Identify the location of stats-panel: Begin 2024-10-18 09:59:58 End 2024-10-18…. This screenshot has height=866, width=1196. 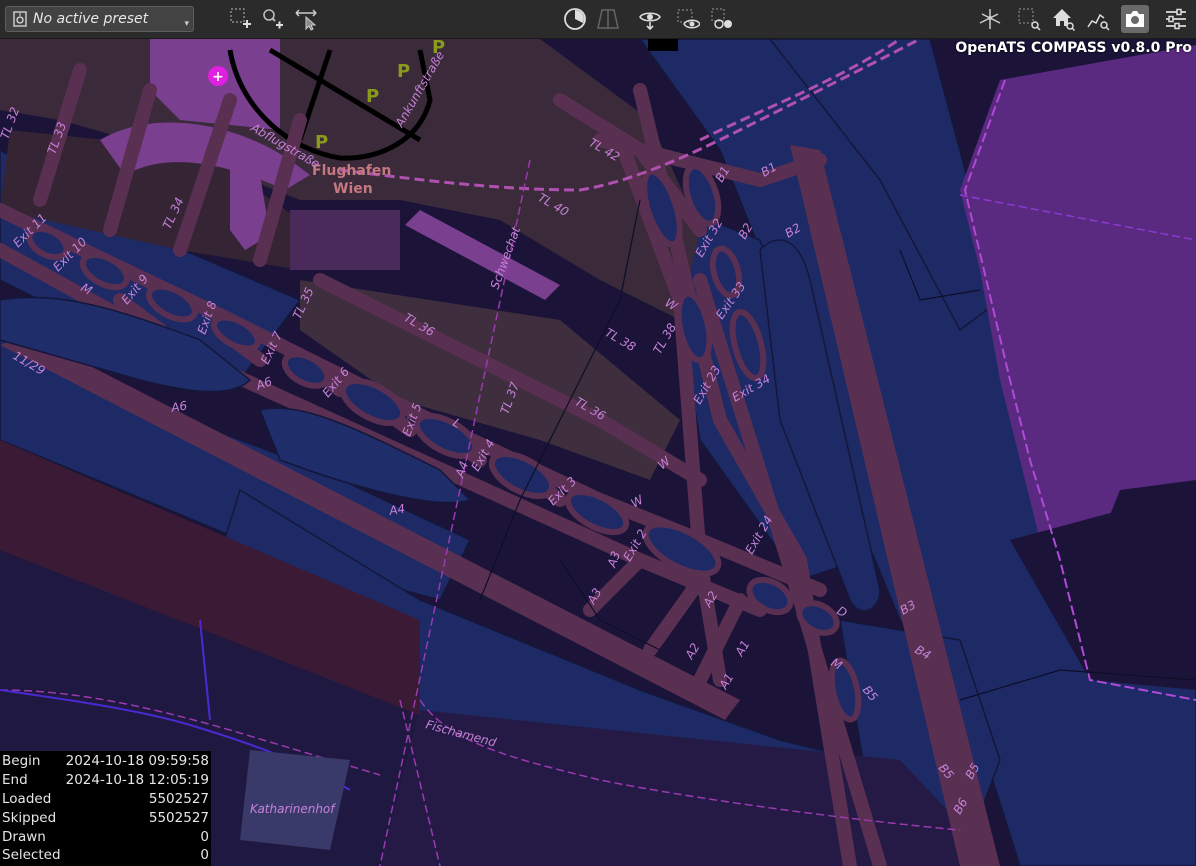
(105, 808).